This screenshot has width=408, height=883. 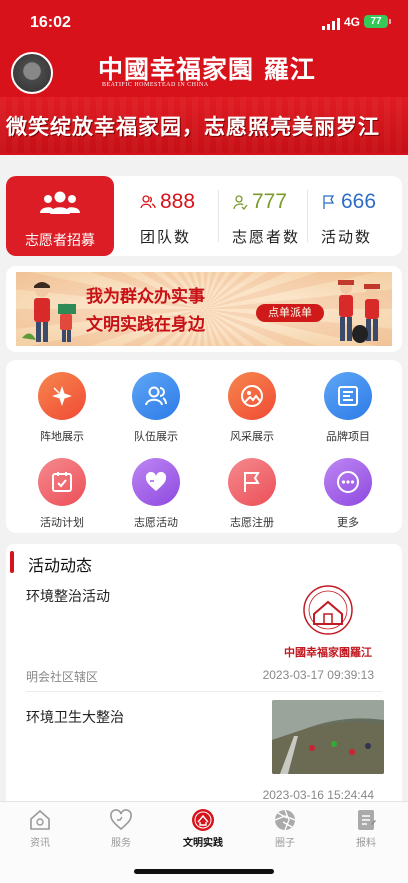 I want to click on home-indicator, so click(x=204, y=871).